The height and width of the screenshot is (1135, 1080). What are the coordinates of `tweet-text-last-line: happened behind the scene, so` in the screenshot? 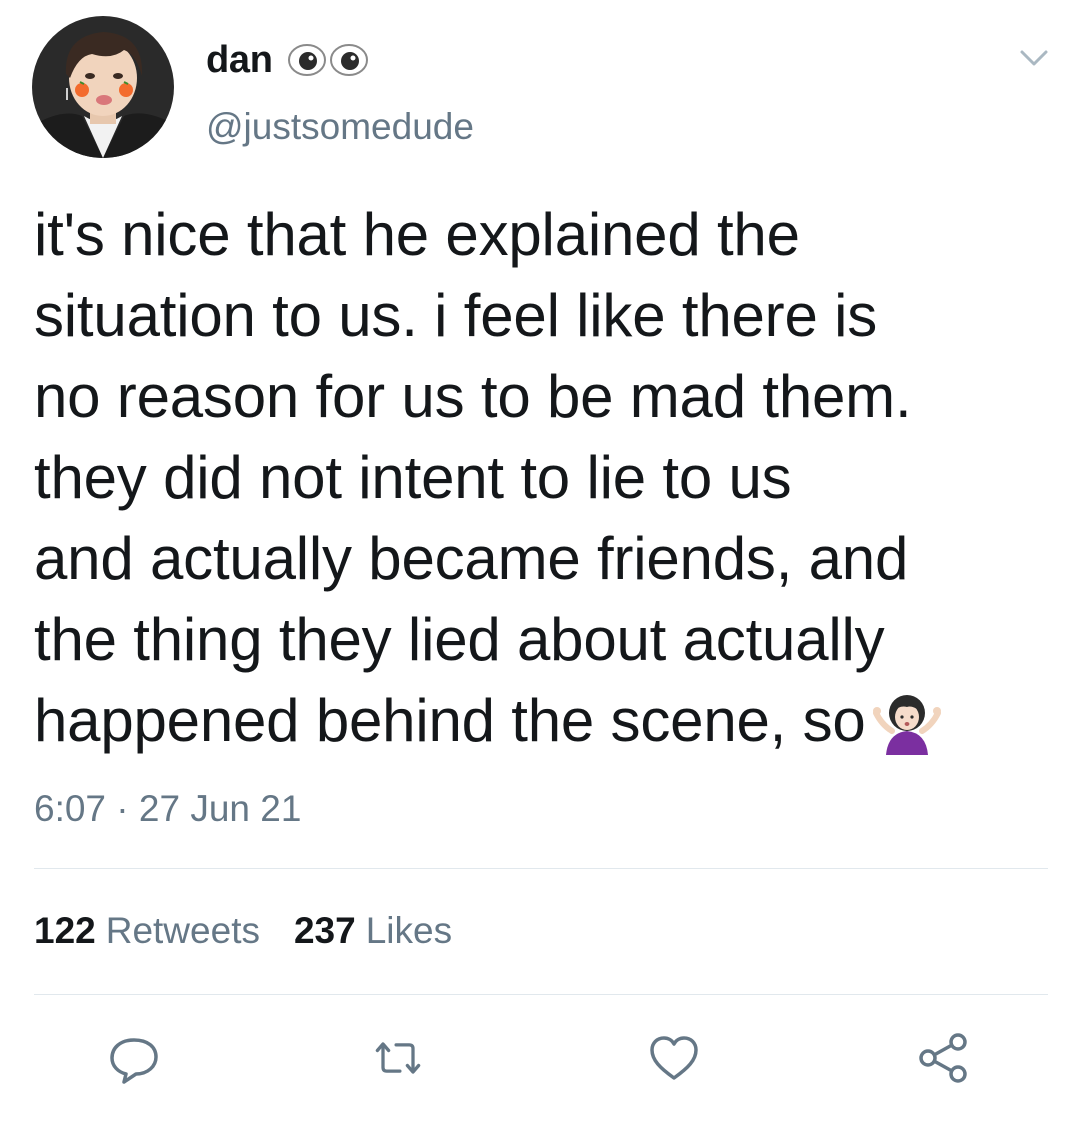 It's located at (544, 727).